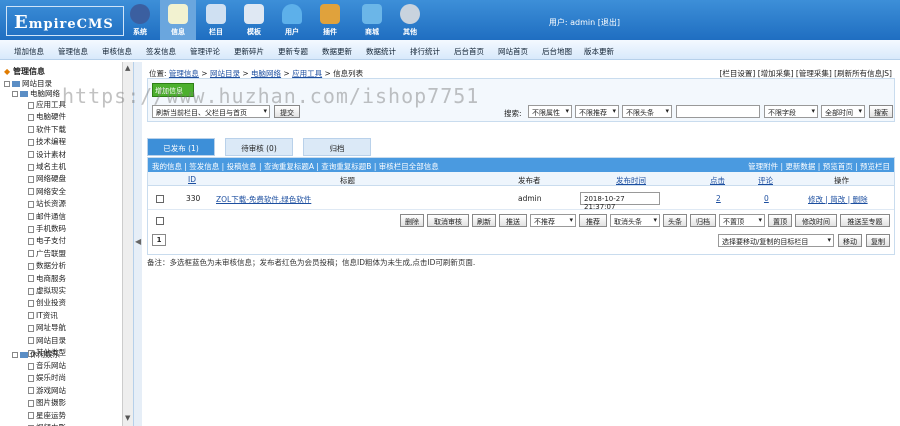 This screenshot has height=426, width=900. Describe the element at coordinates (307, 73) in the screenshot. I see `breadcrumb-item: 应用工具` at that location.